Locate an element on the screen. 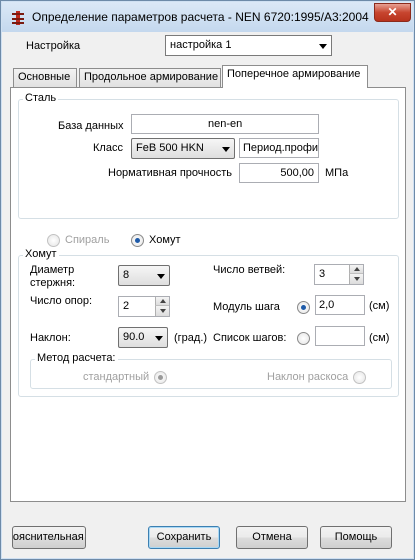  class-label: Класс is located at coordinates (108, 148).